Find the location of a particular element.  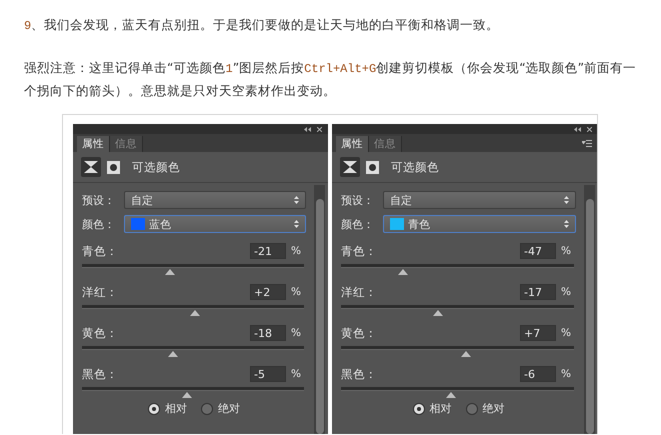

color-dropdown: 蓝色 is located at coordinates (215, 224).